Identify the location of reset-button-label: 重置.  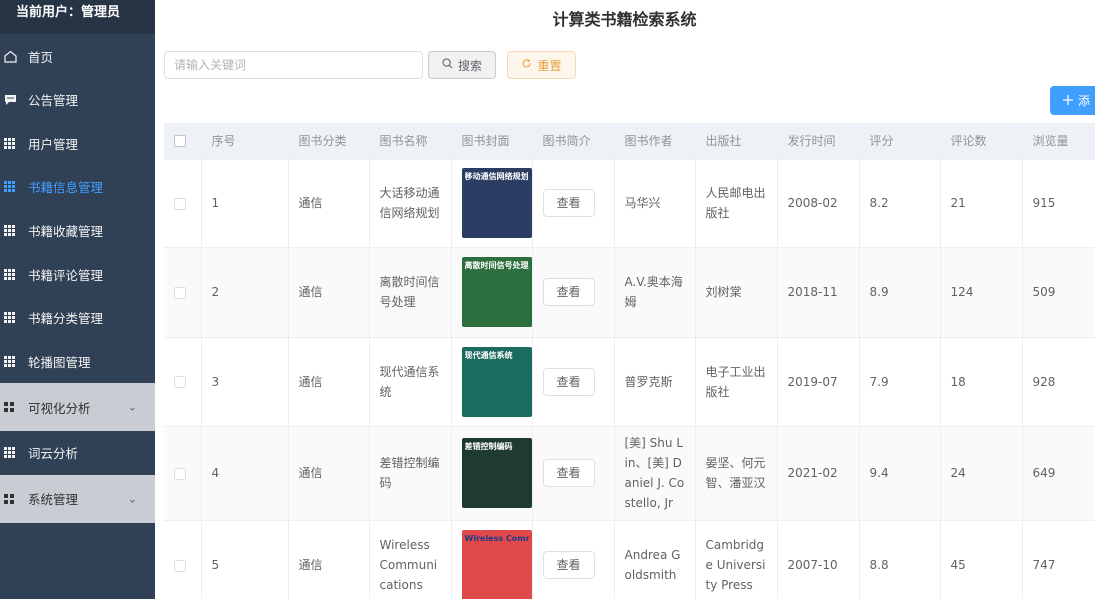
(549, 65).